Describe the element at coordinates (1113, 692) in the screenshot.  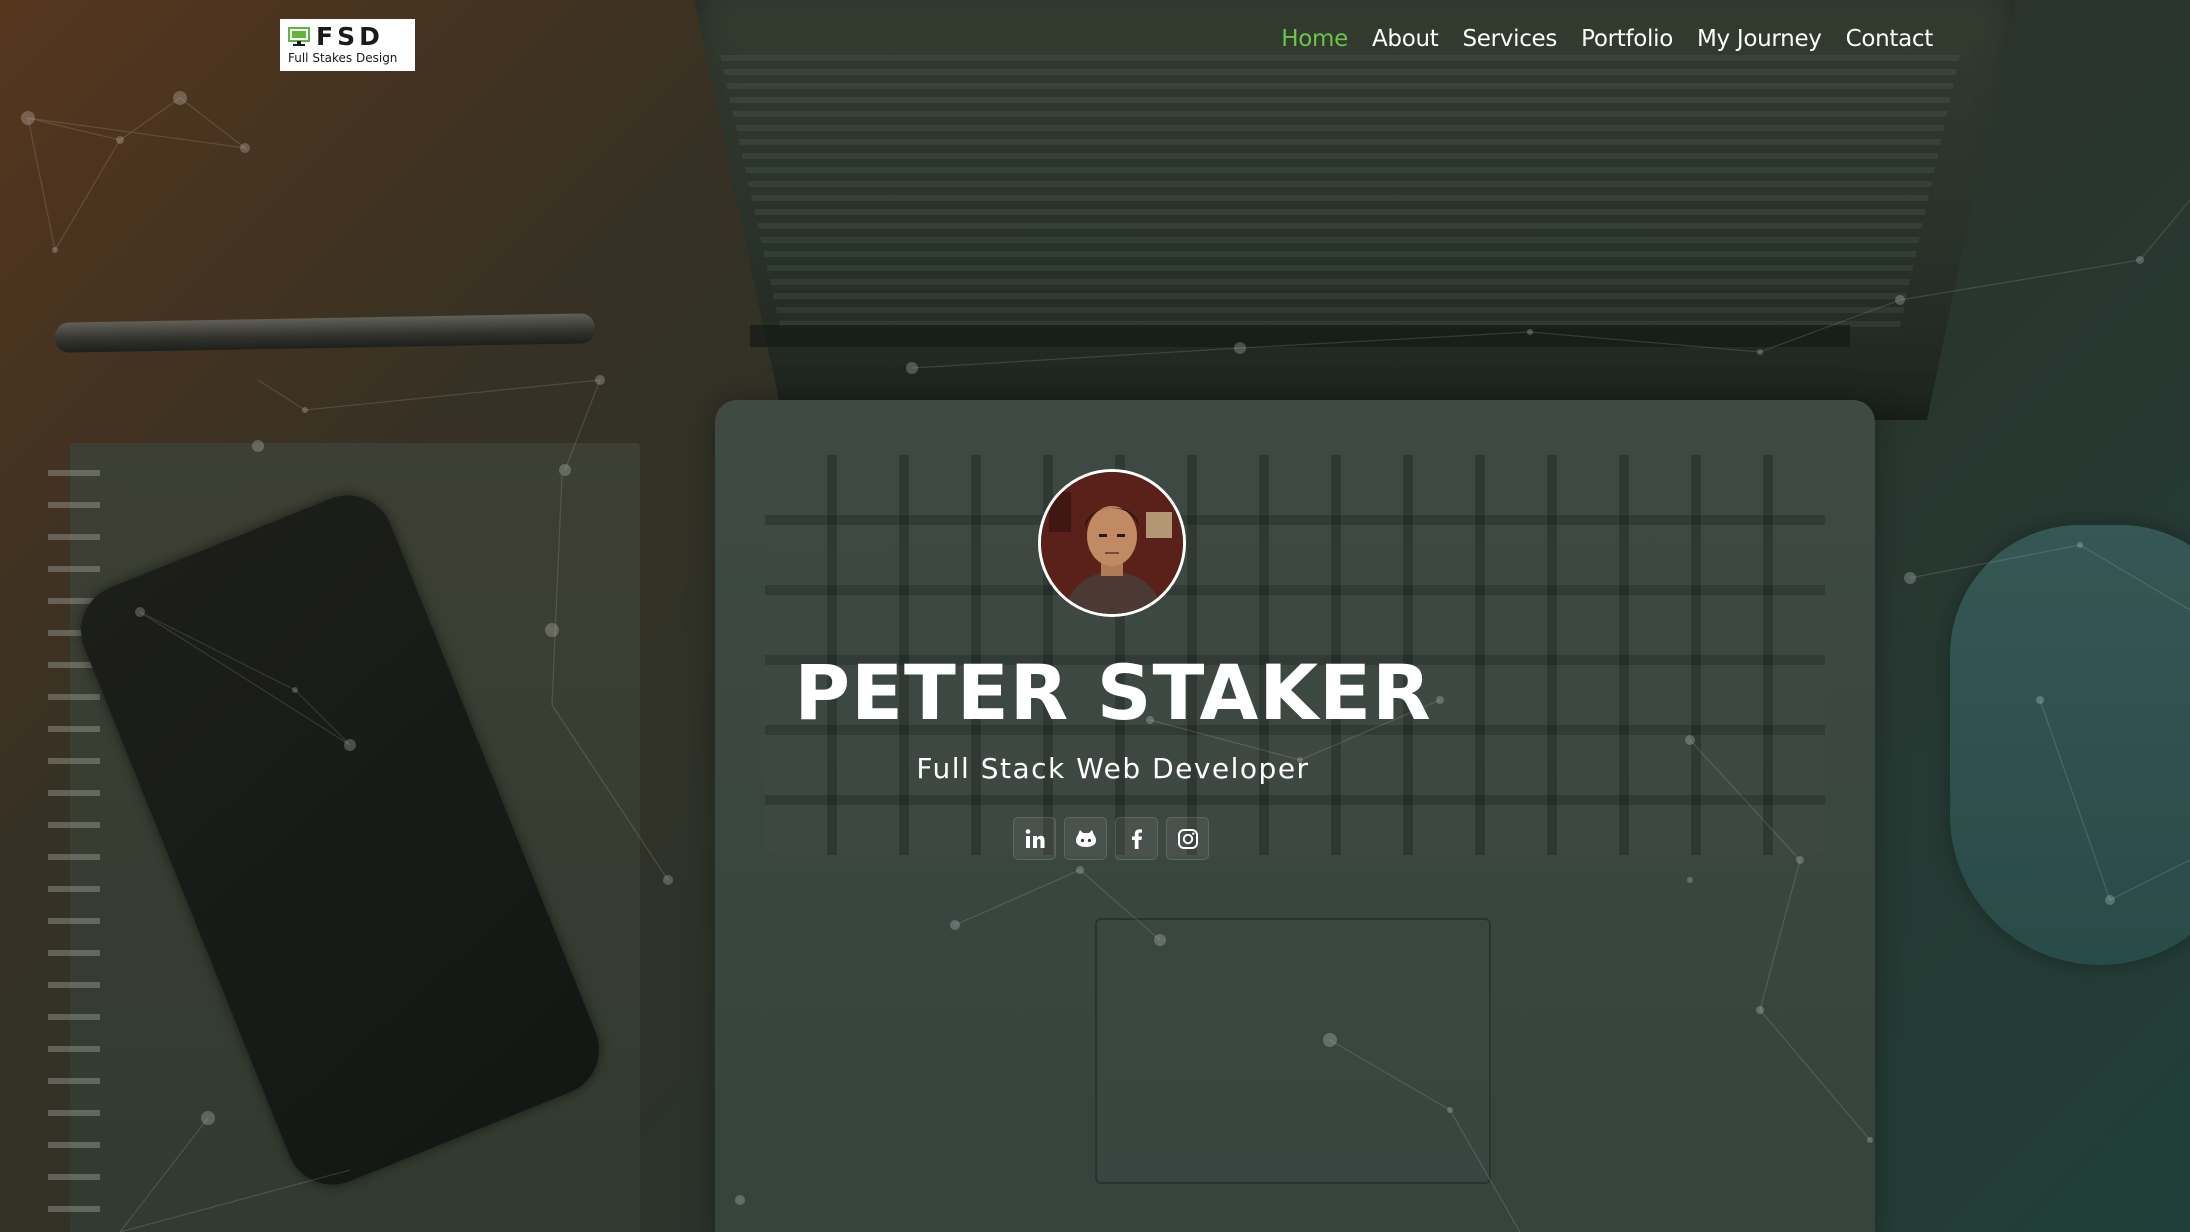
I see `hero-name: PETER STAKER` at that location.